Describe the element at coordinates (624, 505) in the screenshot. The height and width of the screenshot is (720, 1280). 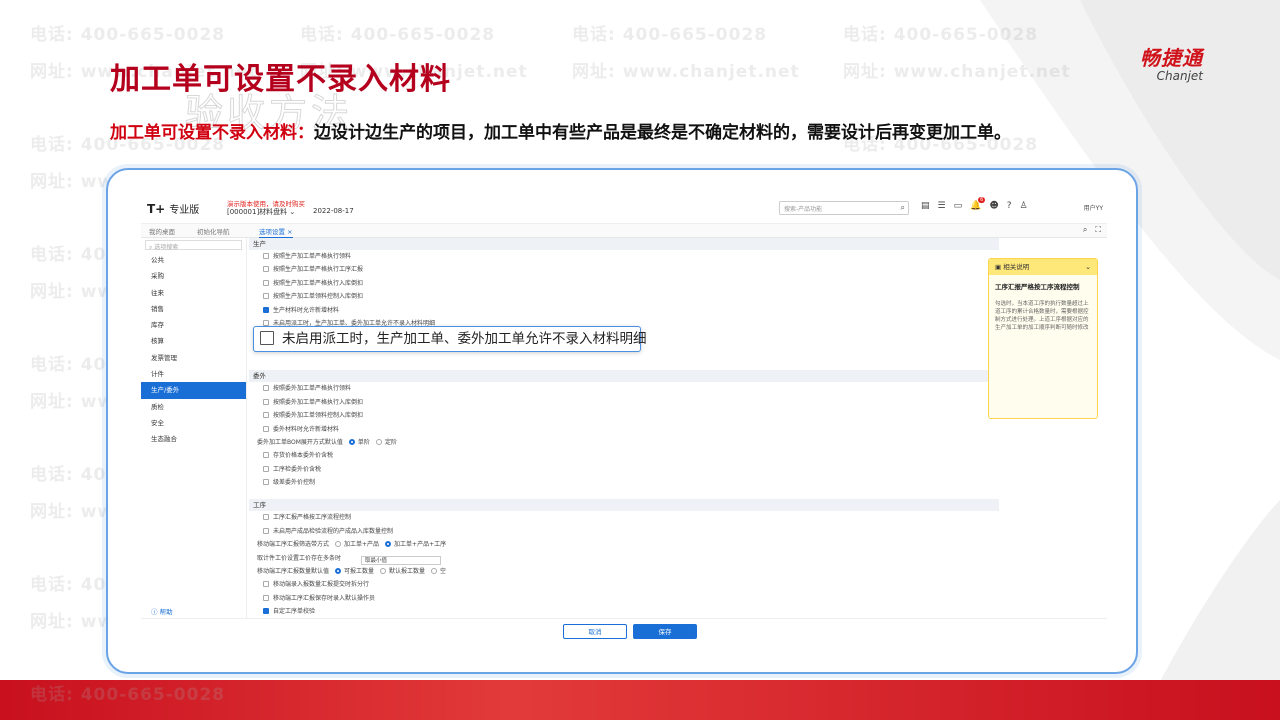
I see `section-process: 工序` at that location.